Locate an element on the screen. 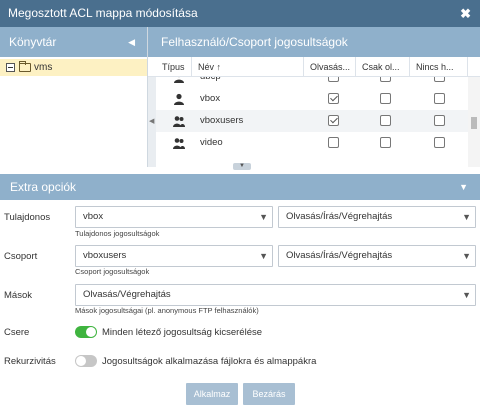 This screenshot has width=480, height=408. group-permission-select: Olvasás/Írás/Végrehajtás ▼ is located at coordinates (377, 256).